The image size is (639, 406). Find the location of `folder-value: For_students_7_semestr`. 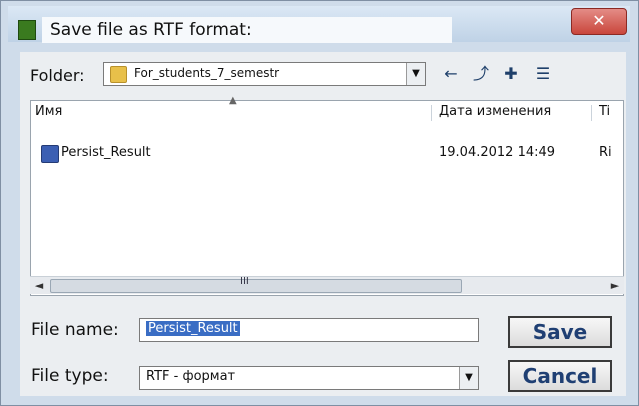

folder-value: For_students_7_semestr is located at coordinates (207, 73).